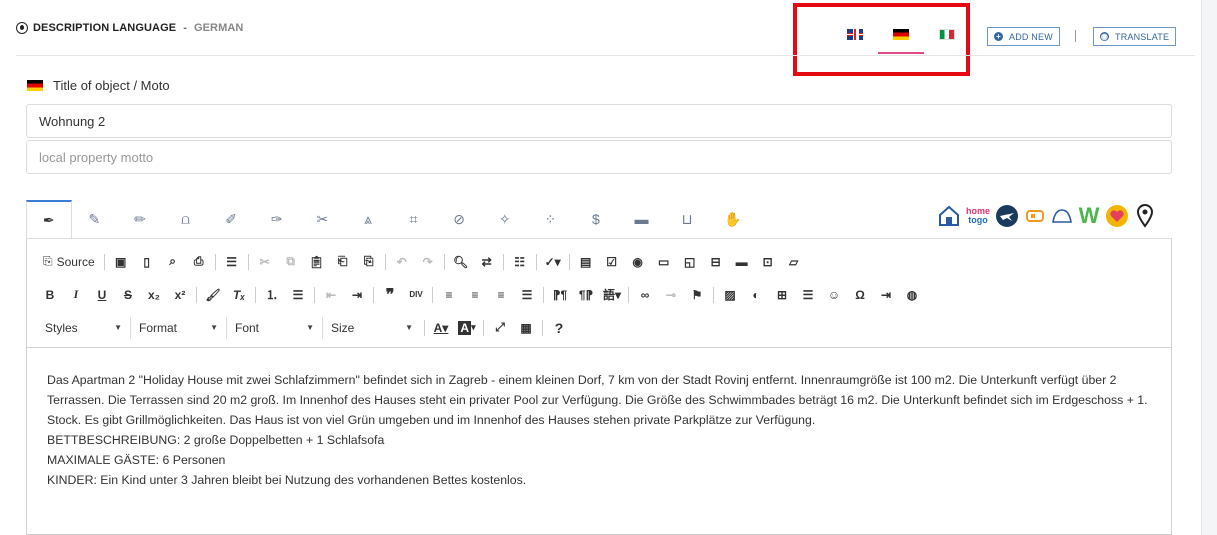 This screenshot has height=535, width=1217. I want to click on tab-pencil-alt: ✐, so click(231, 219).